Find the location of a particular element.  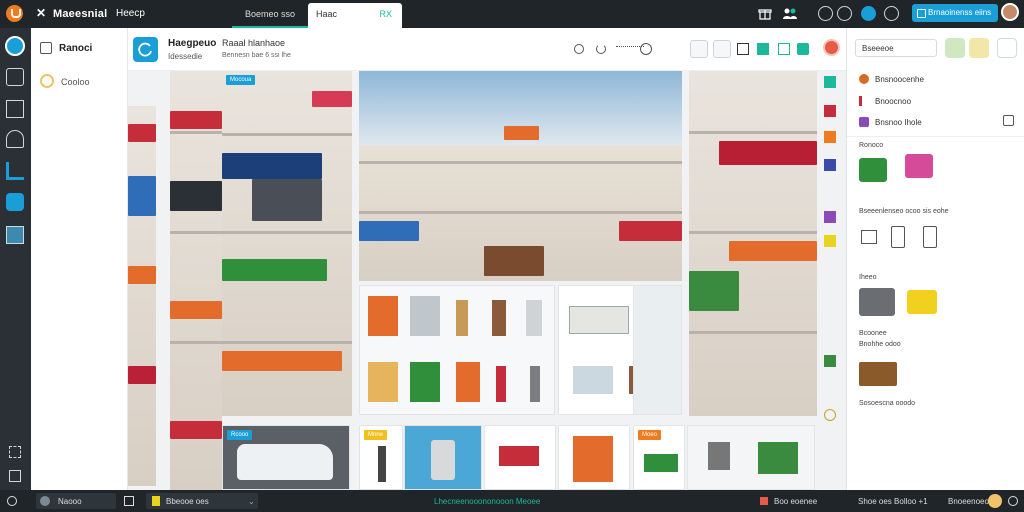

rotate-icon is located at coordinates (601, 49).